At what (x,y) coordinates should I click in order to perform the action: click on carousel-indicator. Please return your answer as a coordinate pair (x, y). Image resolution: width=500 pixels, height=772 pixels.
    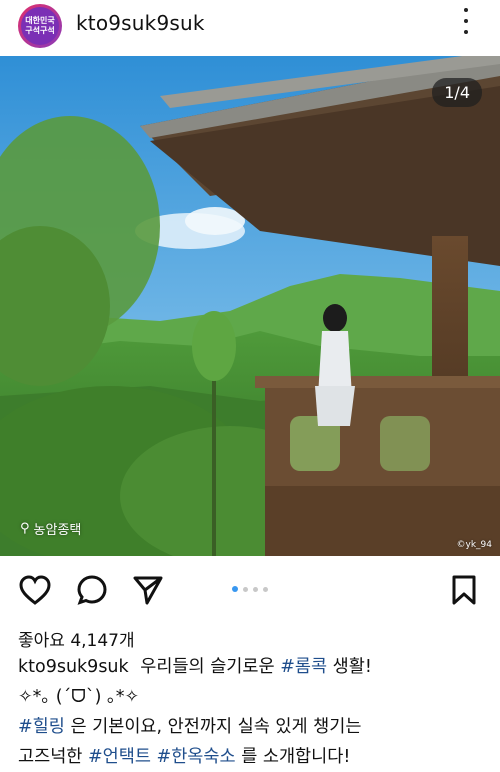
    Looking at the image, I should click on (250, 589).